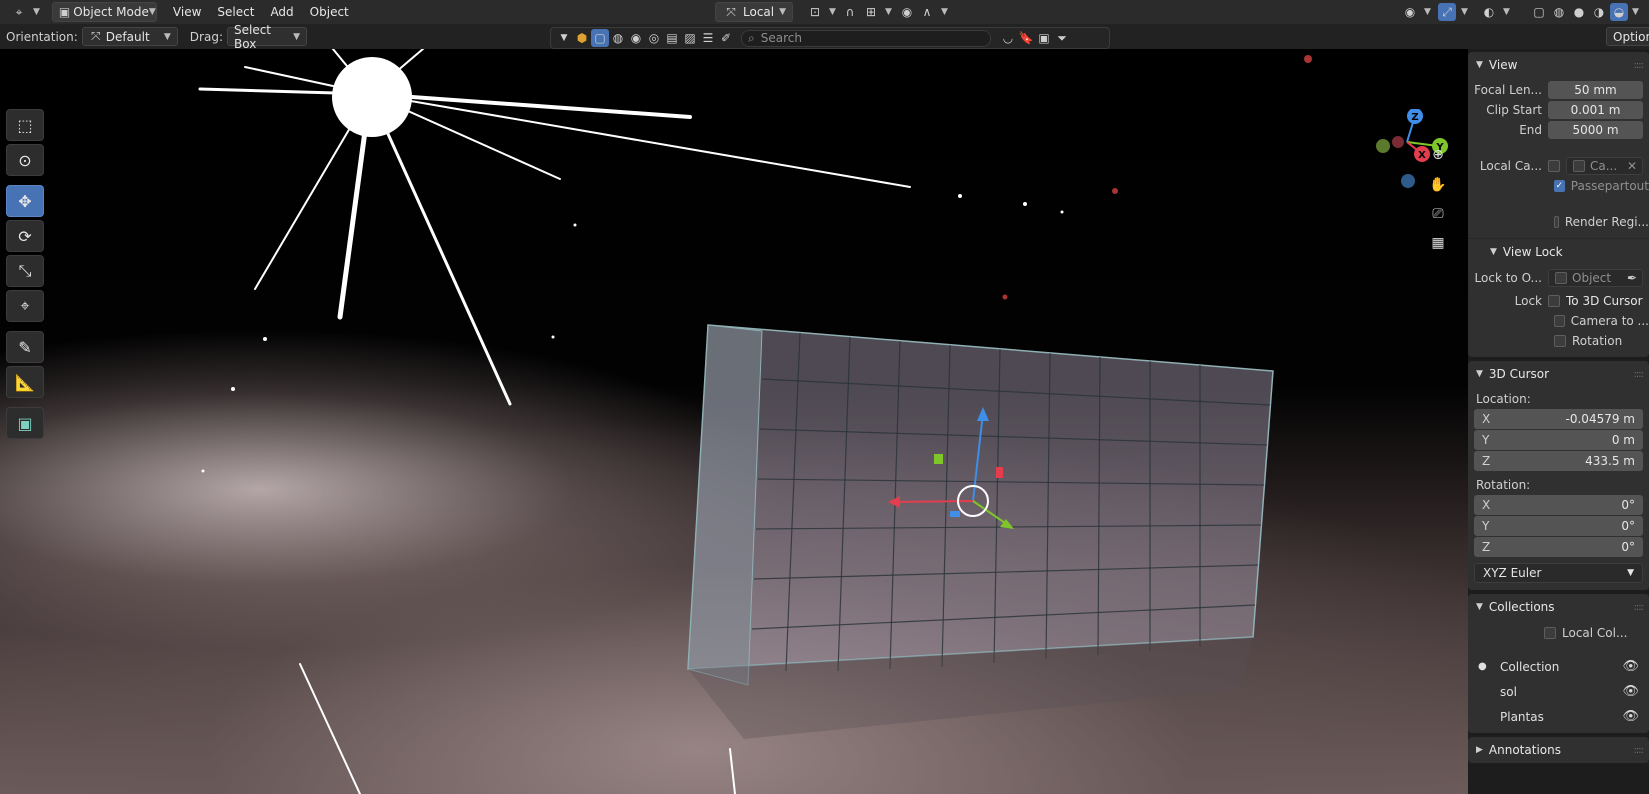  Describe the element at coordinates (25, 201) in the screenshot. I see `move-tool: ✥` at that location.